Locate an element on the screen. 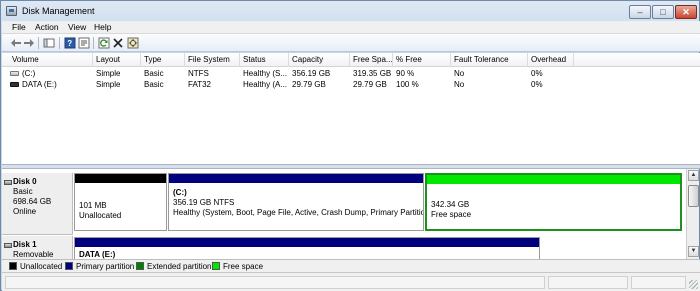 The height and width of the screenshot is (291, 700). column-header-overhead: Overhead is located at coordinates (551, 60).